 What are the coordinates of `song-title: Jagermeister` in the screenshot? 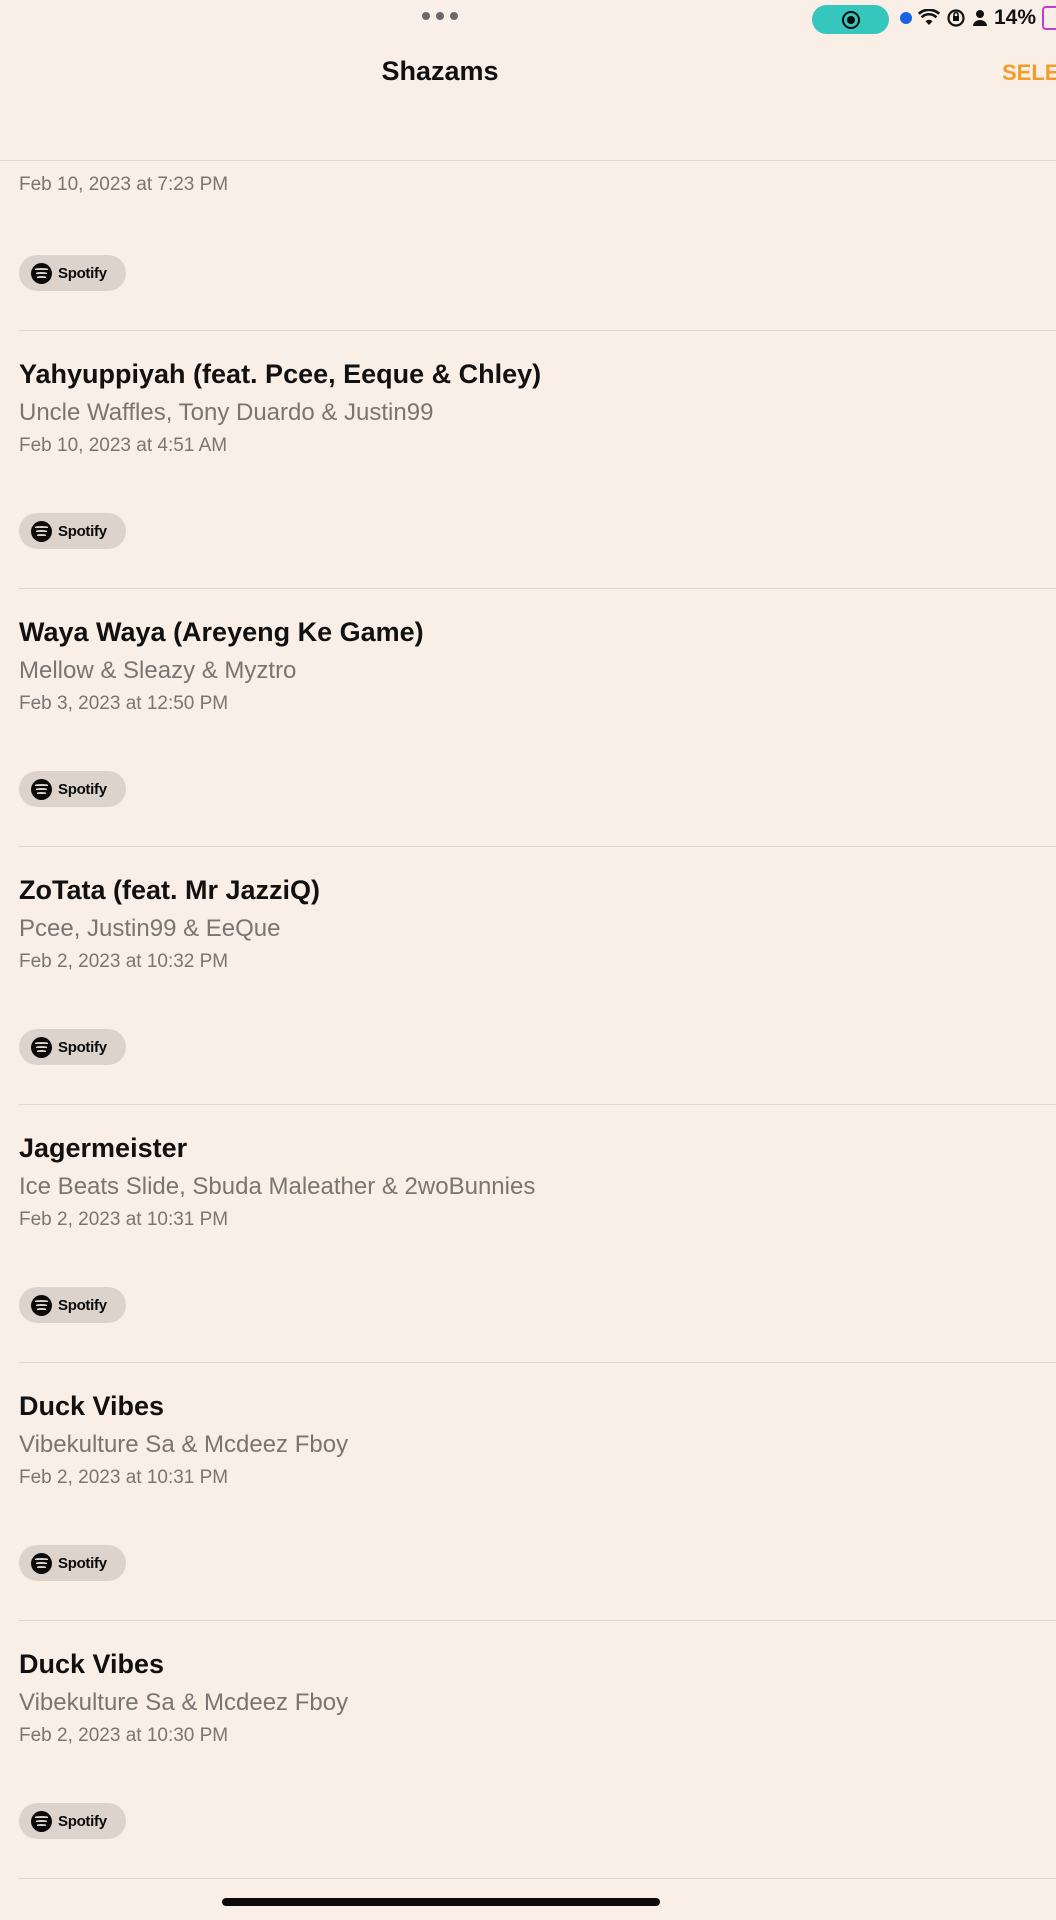 It's located at (103, 1148).